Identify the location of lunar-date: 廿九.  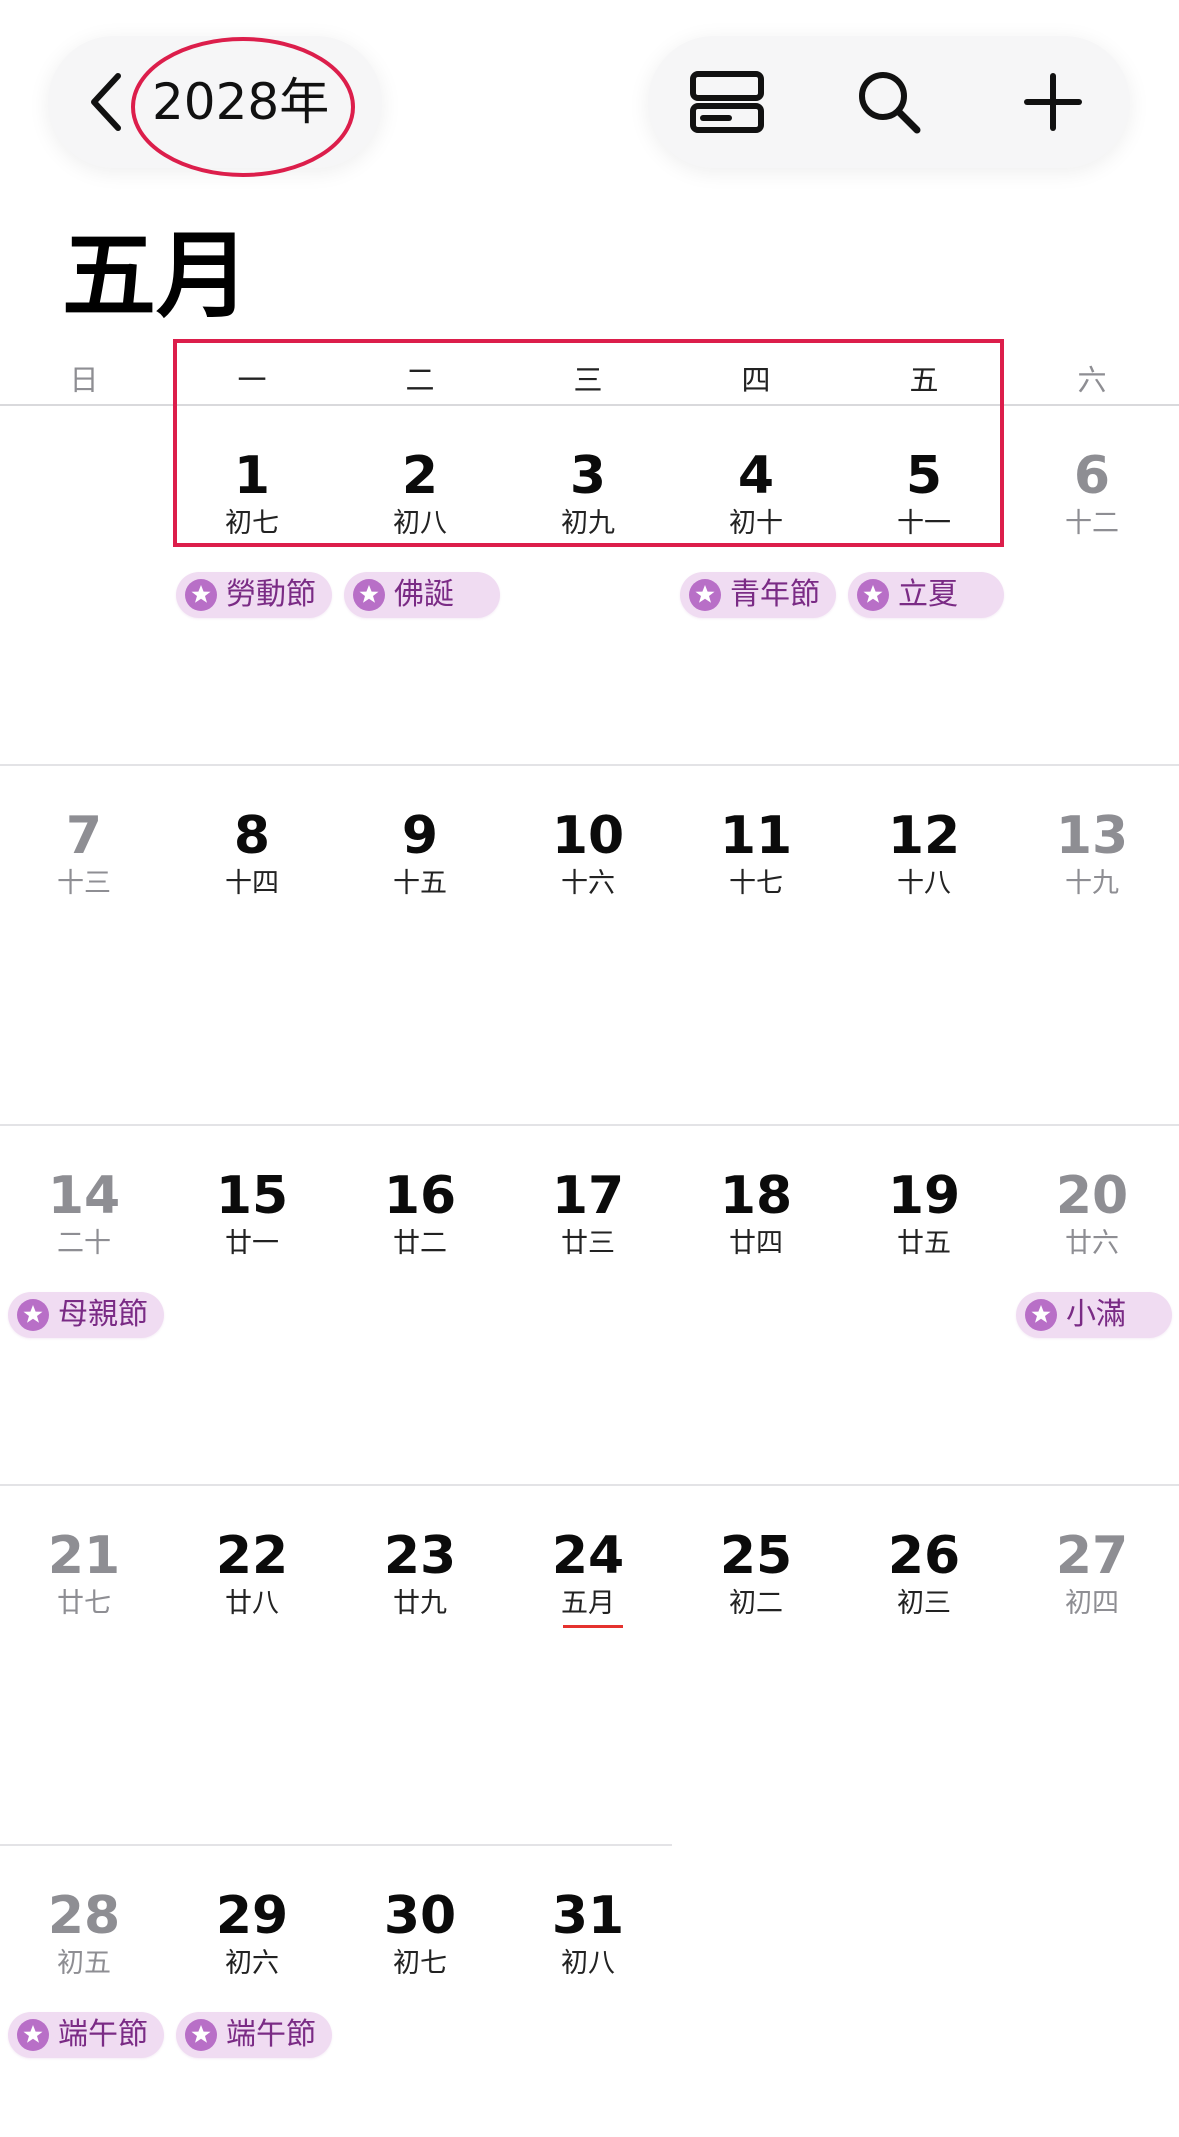
(420, 1603).